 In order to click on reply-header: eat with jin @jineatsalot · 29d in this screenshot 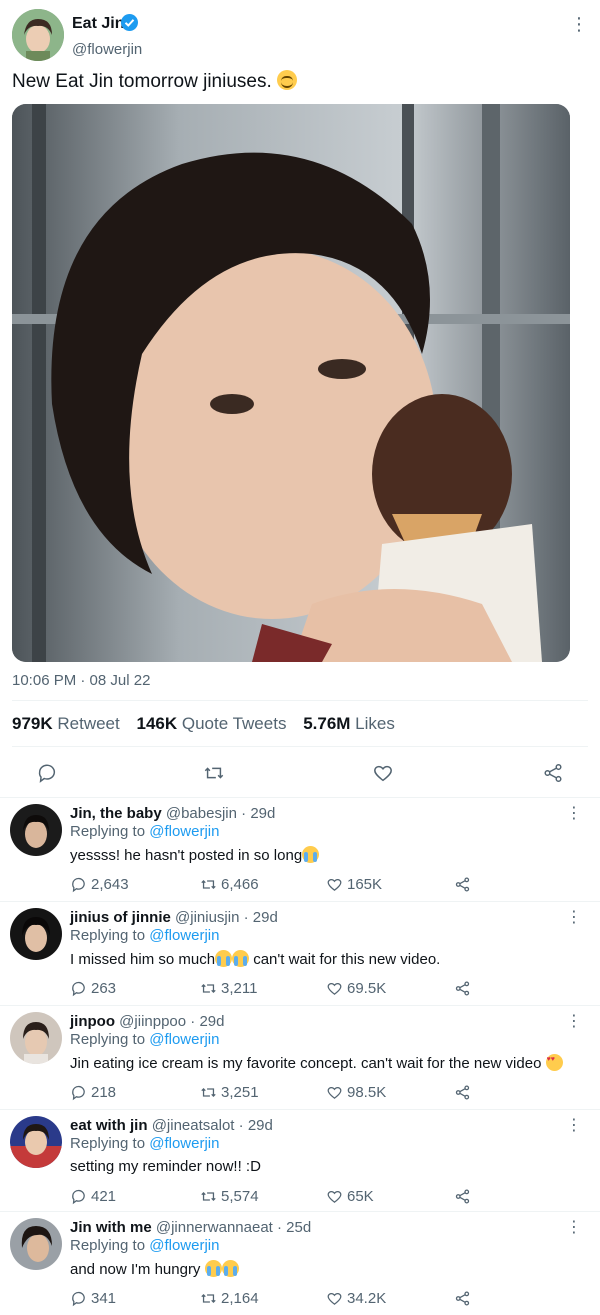, I will do `click(171, 1125)`.